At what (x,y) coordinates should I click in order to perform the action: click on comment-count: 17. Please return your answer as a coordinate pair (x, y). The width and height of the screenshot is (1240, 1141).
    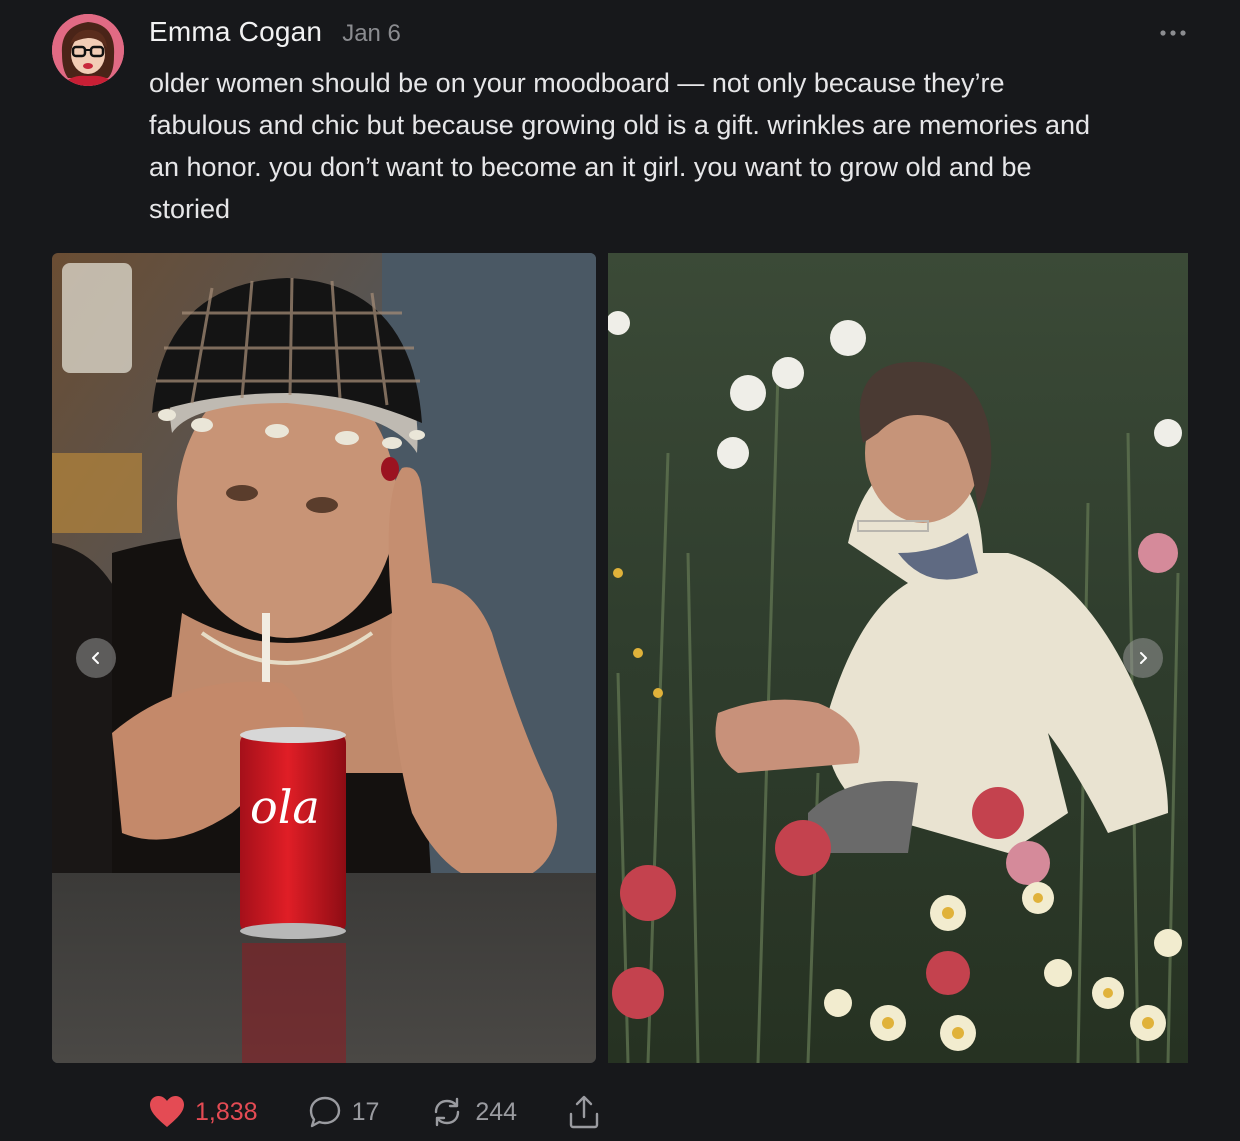
    Looking at the image, I should click on (365, 1111).